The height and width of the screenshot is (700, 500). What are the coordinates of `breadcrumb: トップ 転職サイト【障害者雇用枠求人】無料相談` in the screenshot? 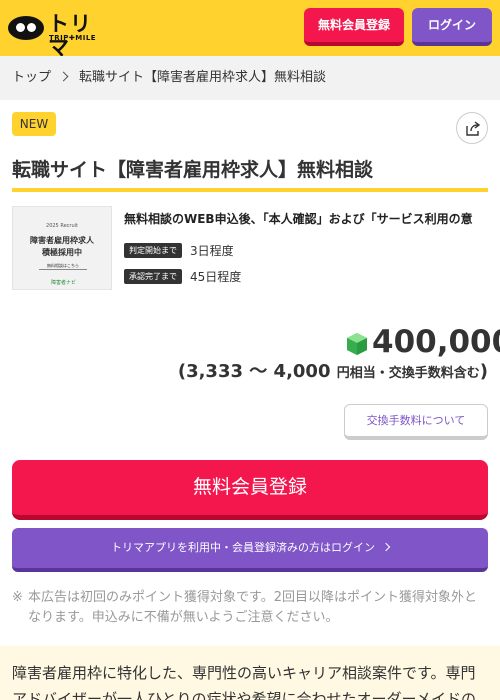 It's located at (250, 78).